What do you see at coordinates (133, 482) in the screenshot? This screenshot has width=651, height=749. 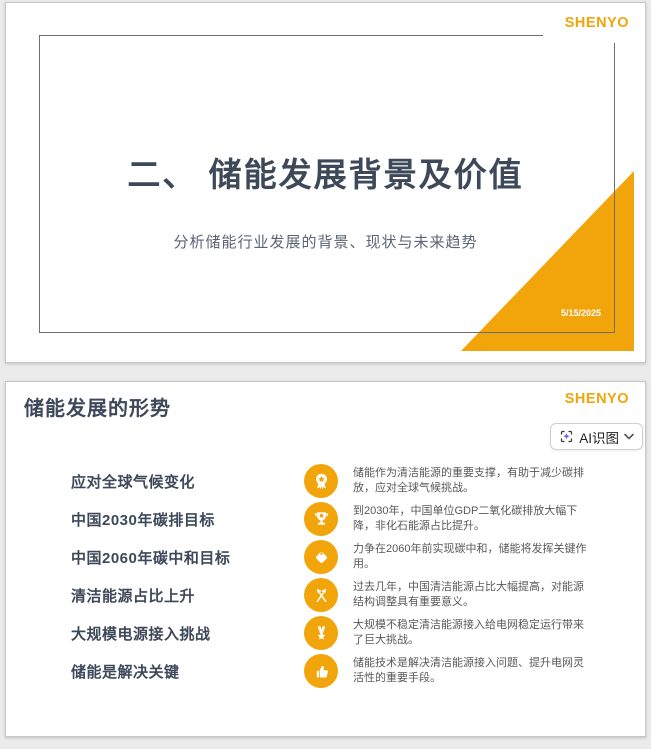 I see `item-label: 应对全球气候变化` at bounding box center [133, 482].